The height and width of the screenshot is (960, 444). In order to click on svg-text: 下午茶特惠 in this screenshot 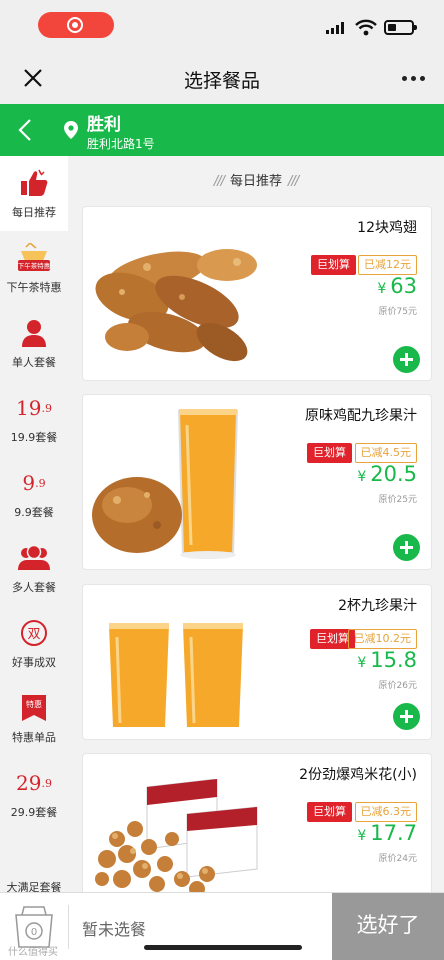, I will do `click(34, 265)`.